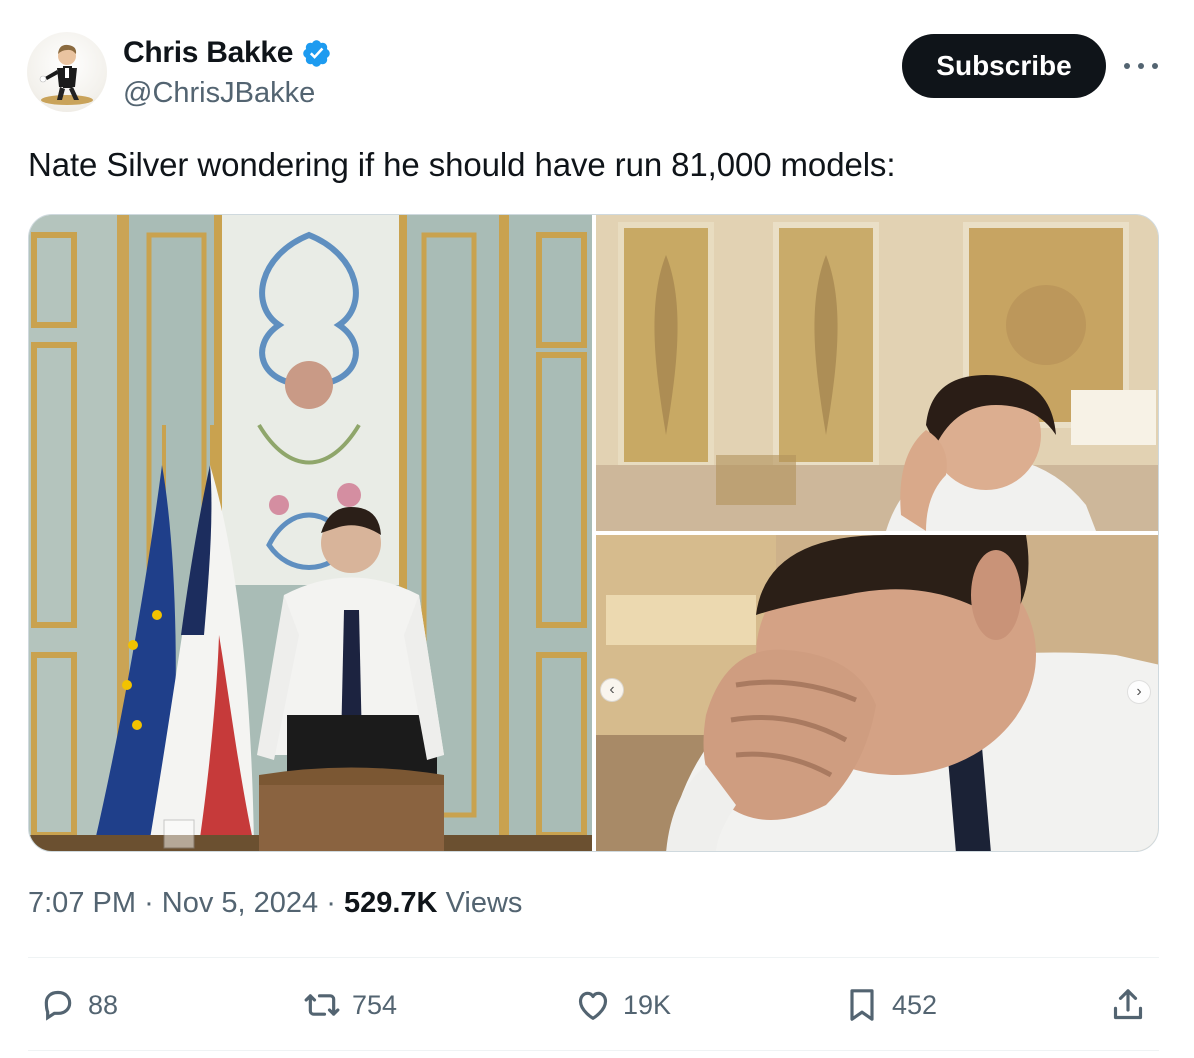  I want to click on more-horizontal-icon, so click(1141, 66).